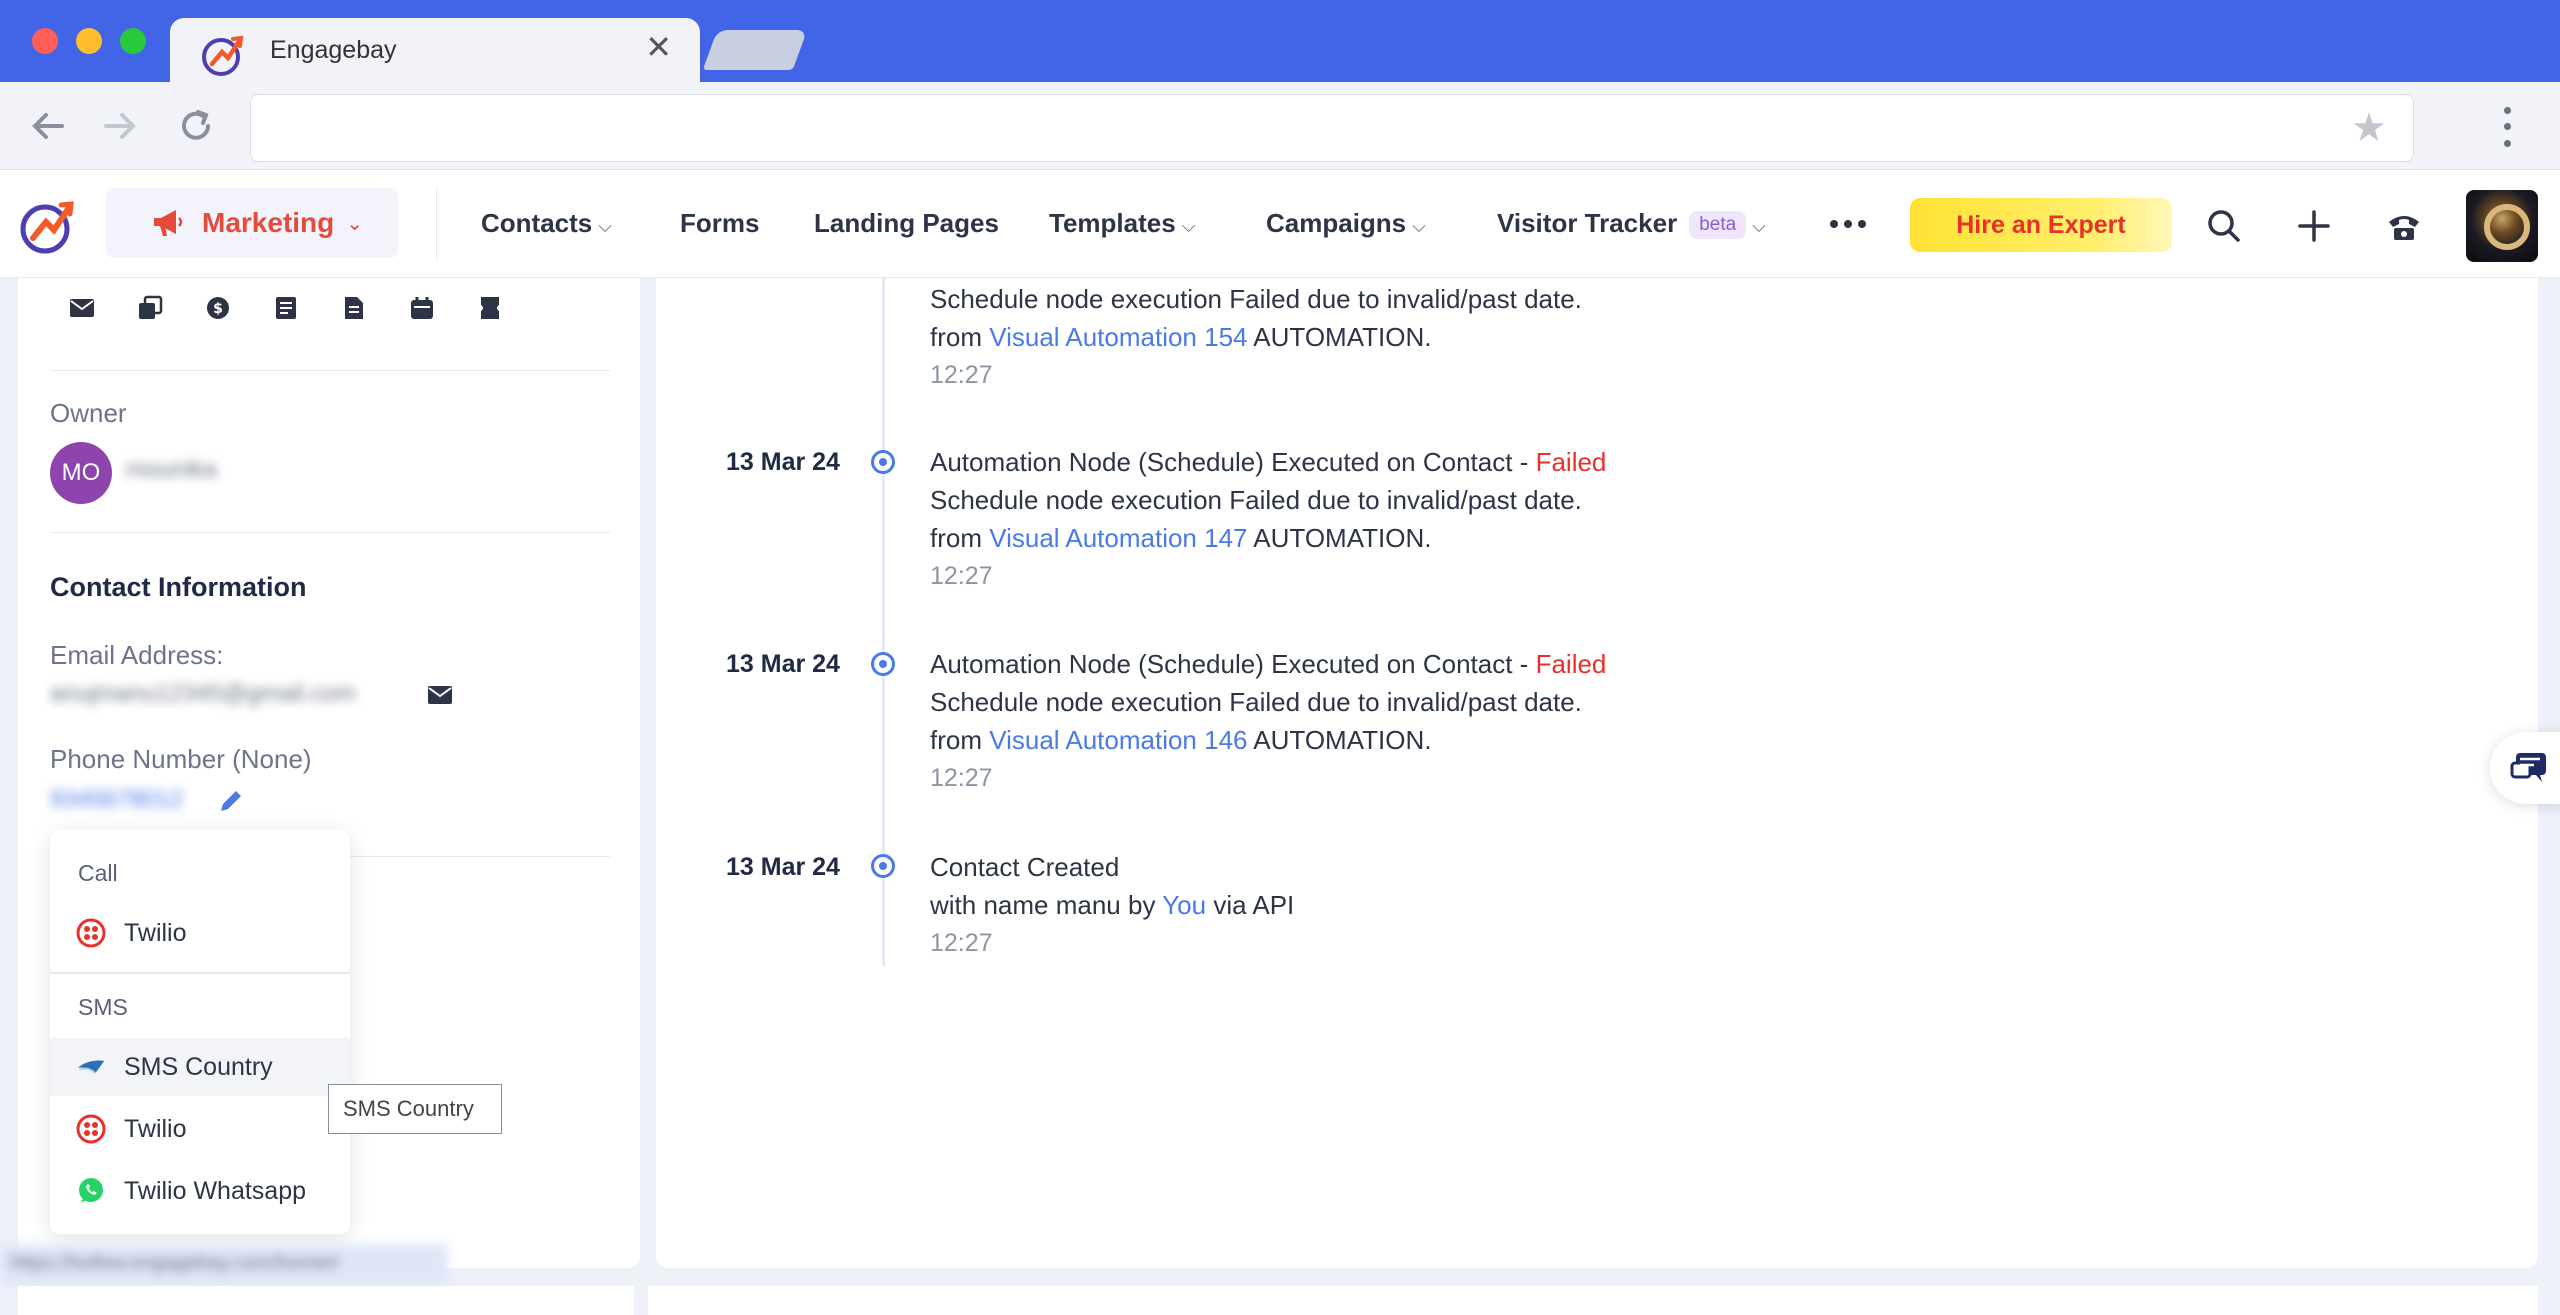  Describe the element at coordinates (91, 1067) in the screenshot. I see `sms-country-icon` at that location.